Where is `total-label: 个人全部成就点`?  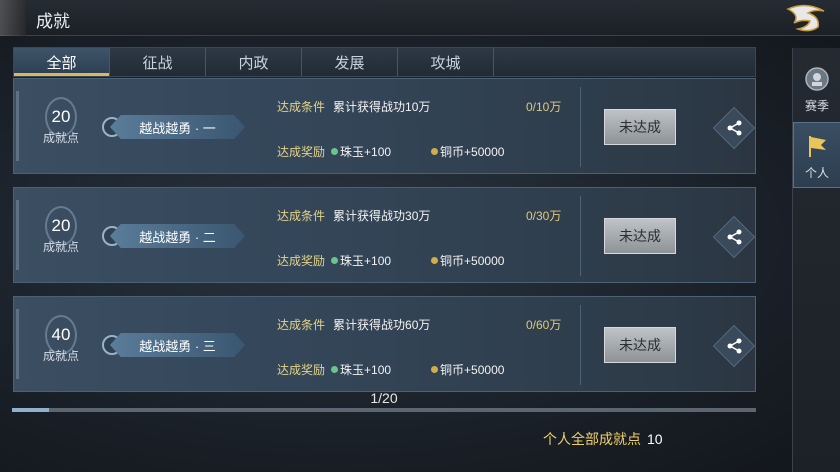 total-label: 个人全部成就点 is located at coordinates (592, 439).